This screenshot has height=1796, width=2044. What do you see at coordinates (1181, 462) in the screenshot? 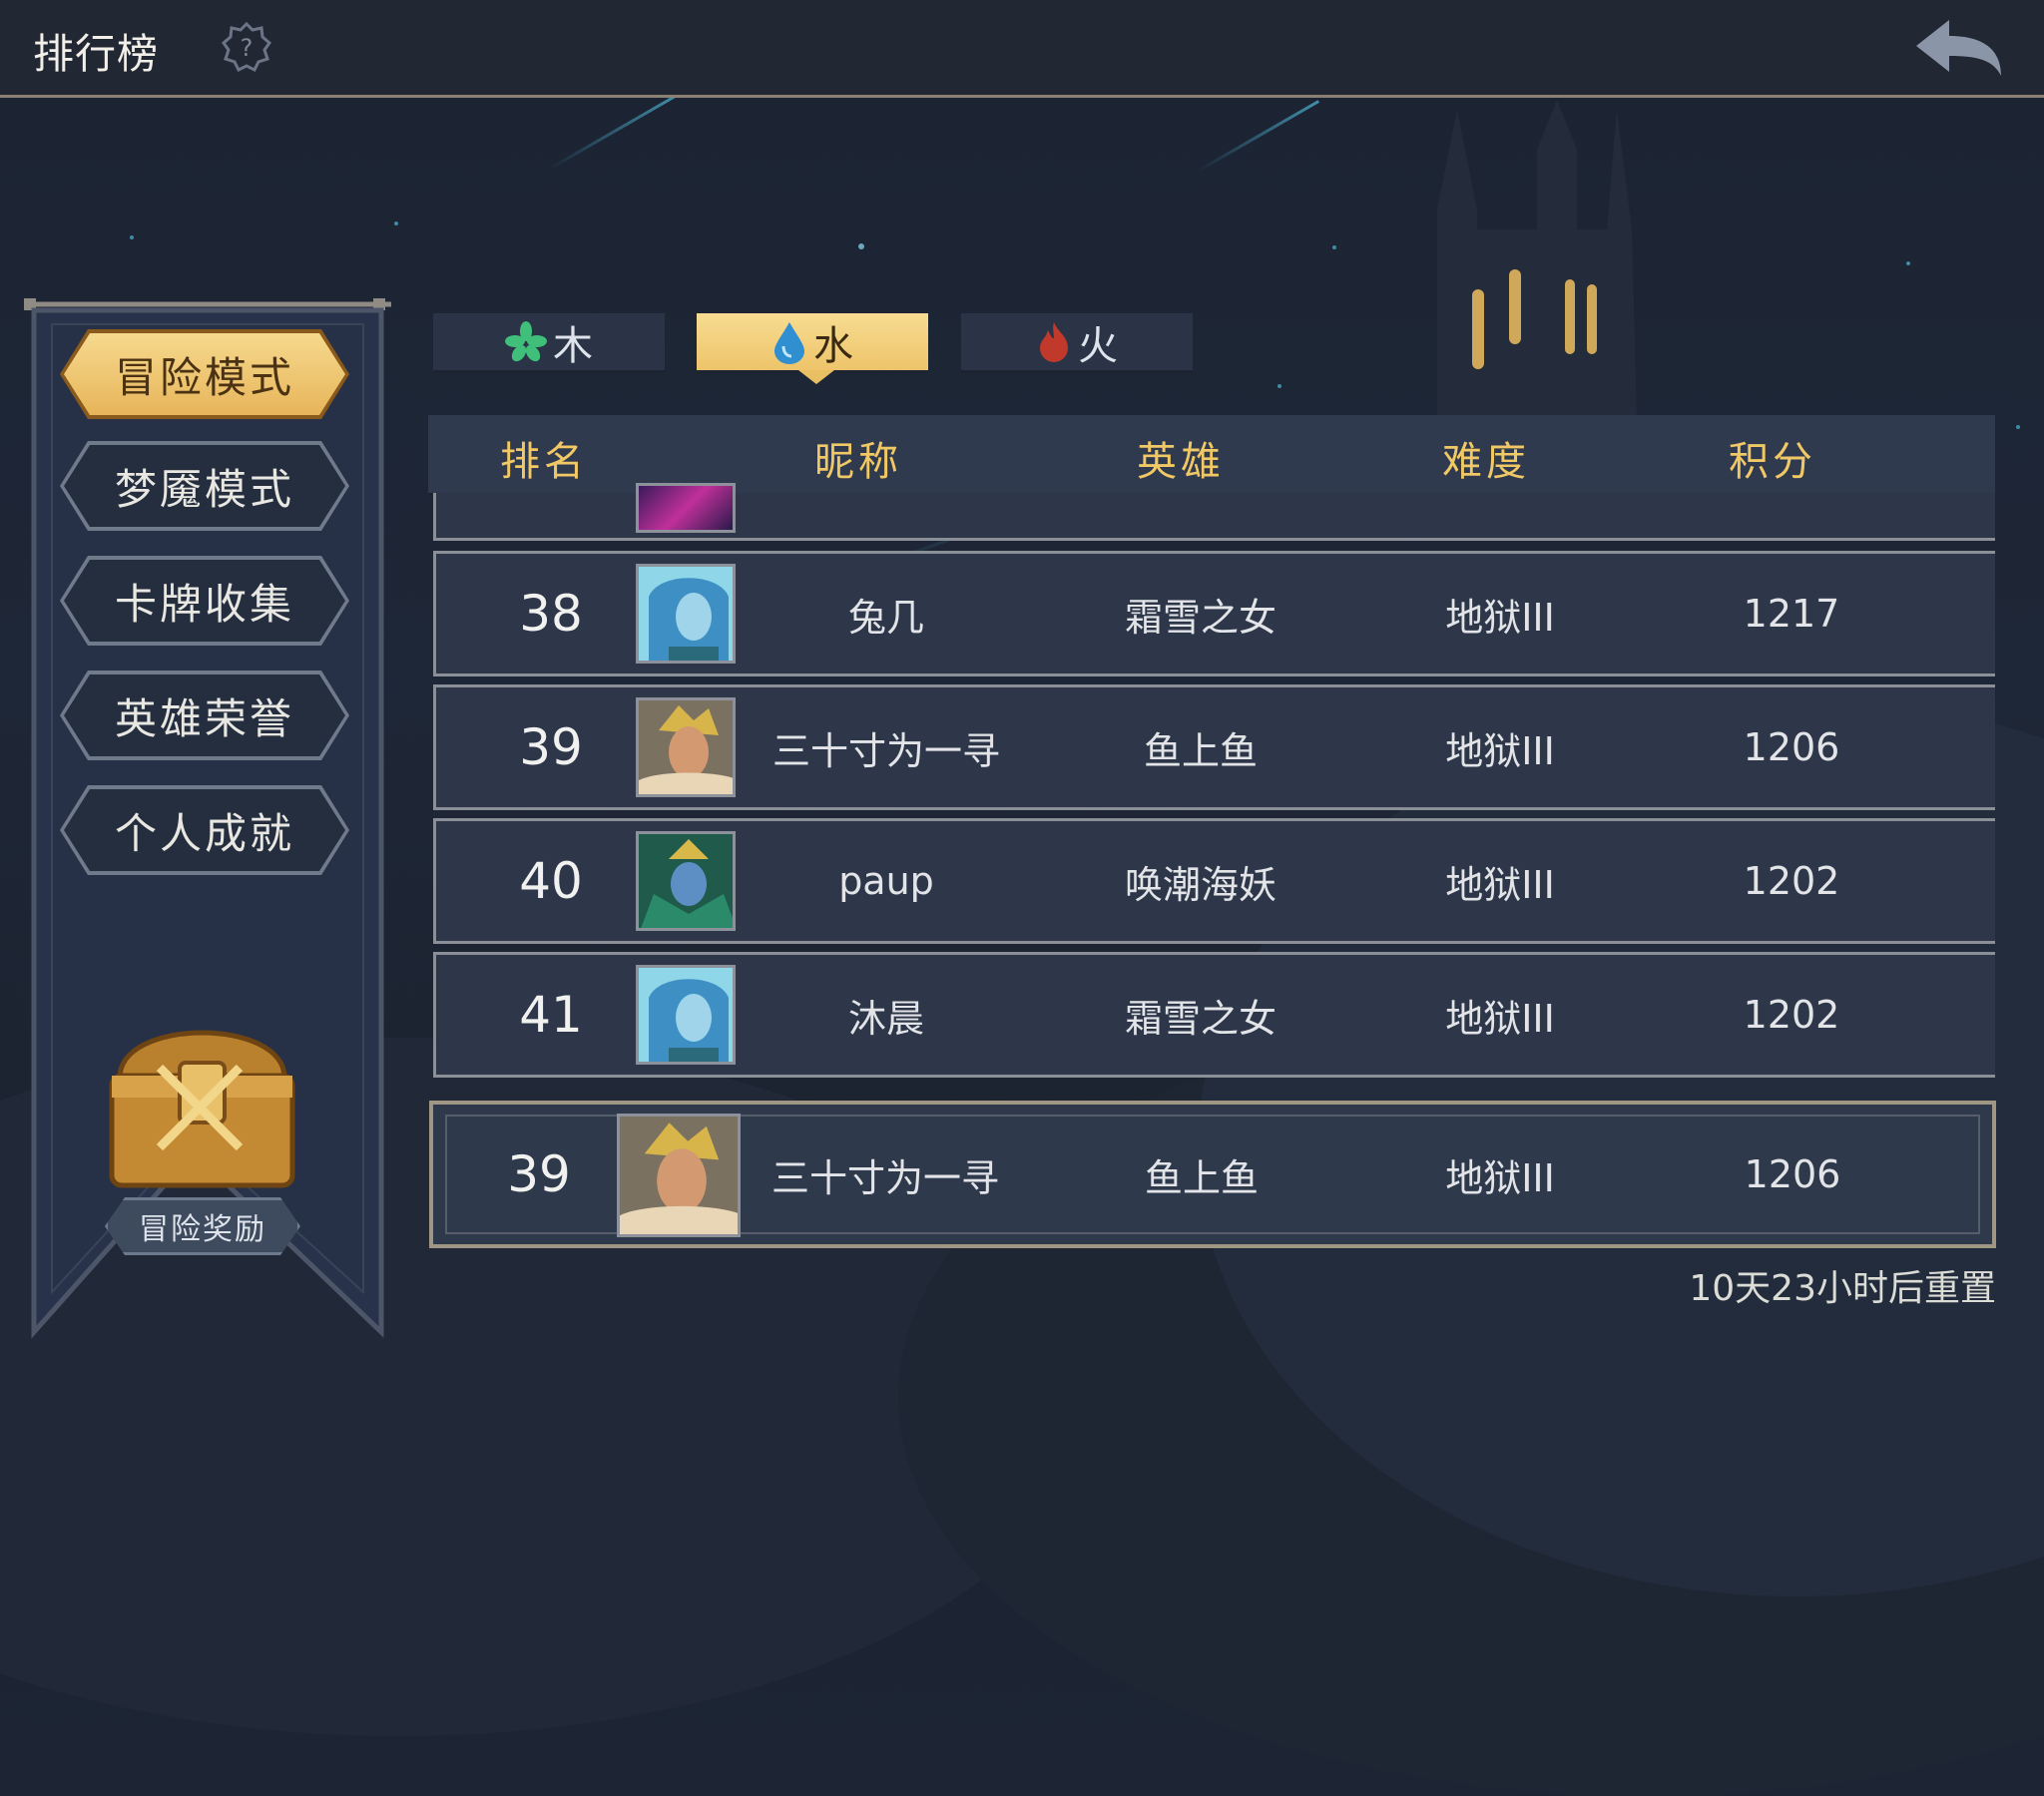
I see `col-hero: 英雄` at bounding box center [1181, 462].